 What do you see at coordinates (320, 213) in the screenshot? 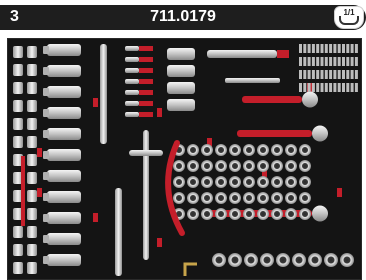
I see `ratchet-large-head` at bounding box center [320, 213].